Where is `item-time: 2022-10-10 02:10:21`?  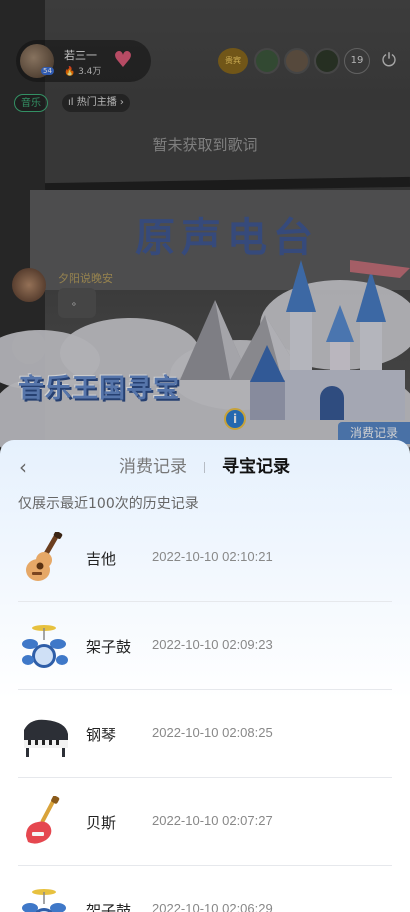 item-time: 2022-10-10 02:10:21 is located at coordinates (212, 556).